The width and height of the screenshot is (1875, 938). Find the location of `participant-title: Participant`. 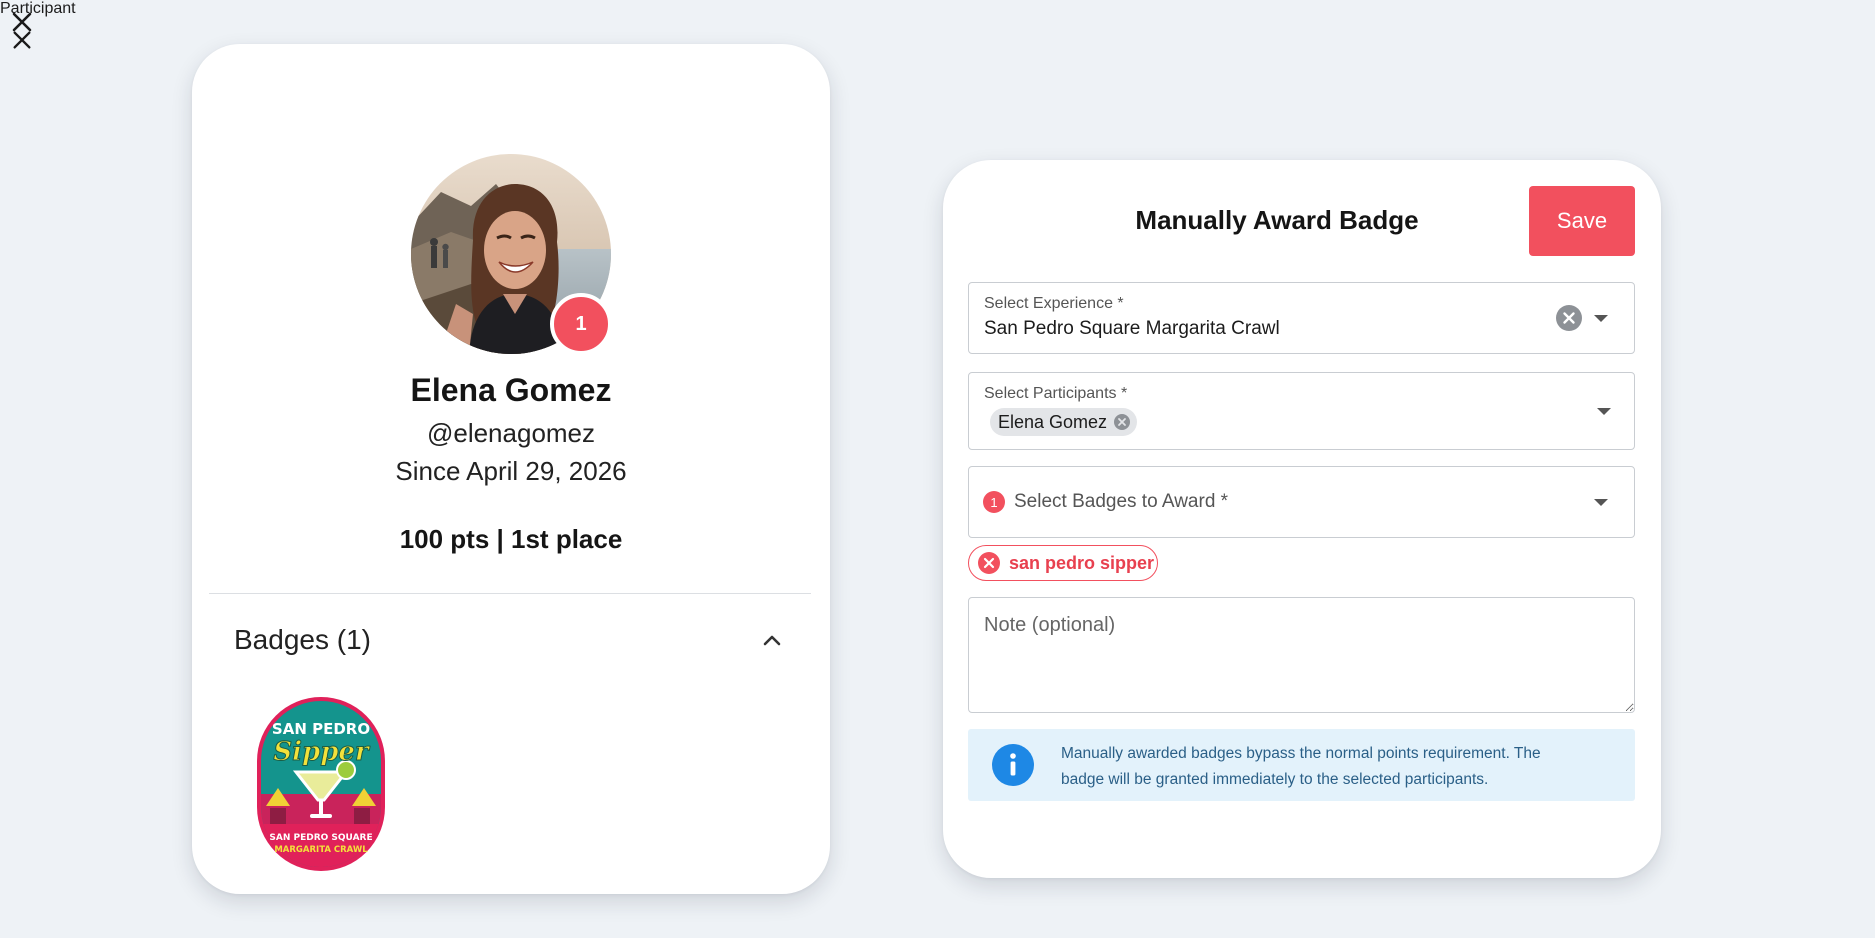

participant-title: Participant is located at coordinates (38, 8).